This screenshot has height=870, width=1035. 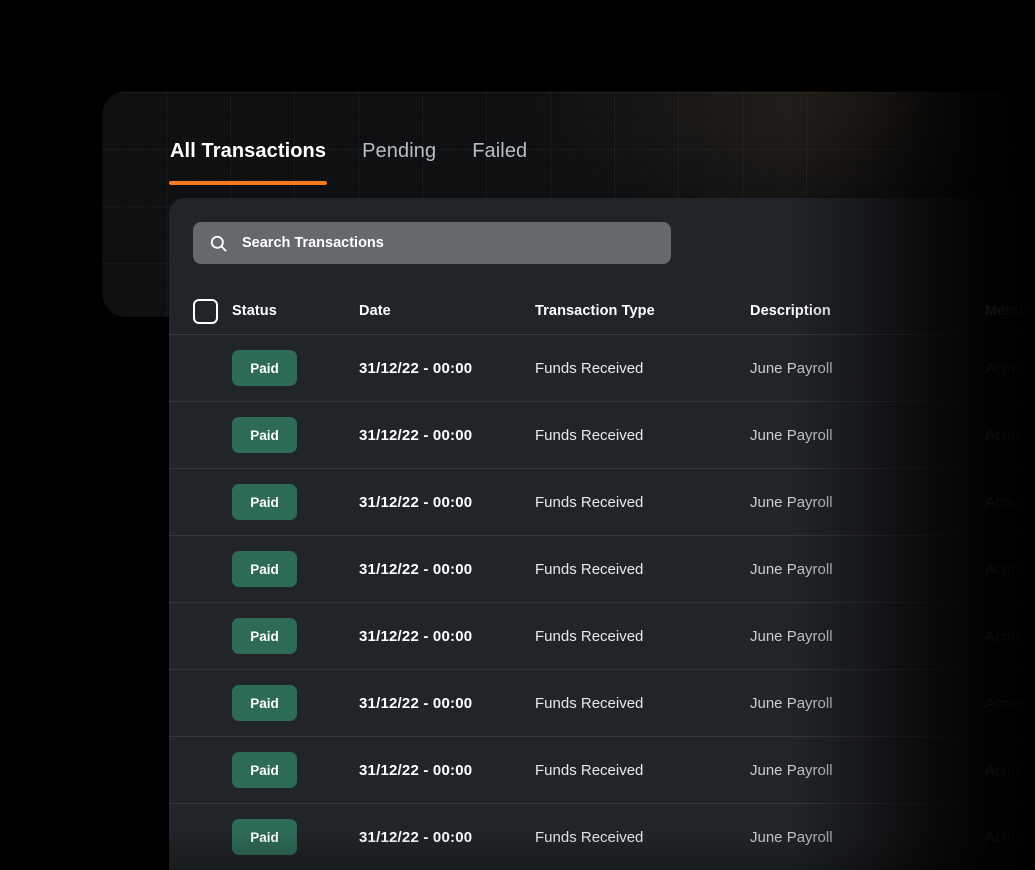 I want to click on tab-all-transactions-label: All Transactions, so click(x=248, y=151).